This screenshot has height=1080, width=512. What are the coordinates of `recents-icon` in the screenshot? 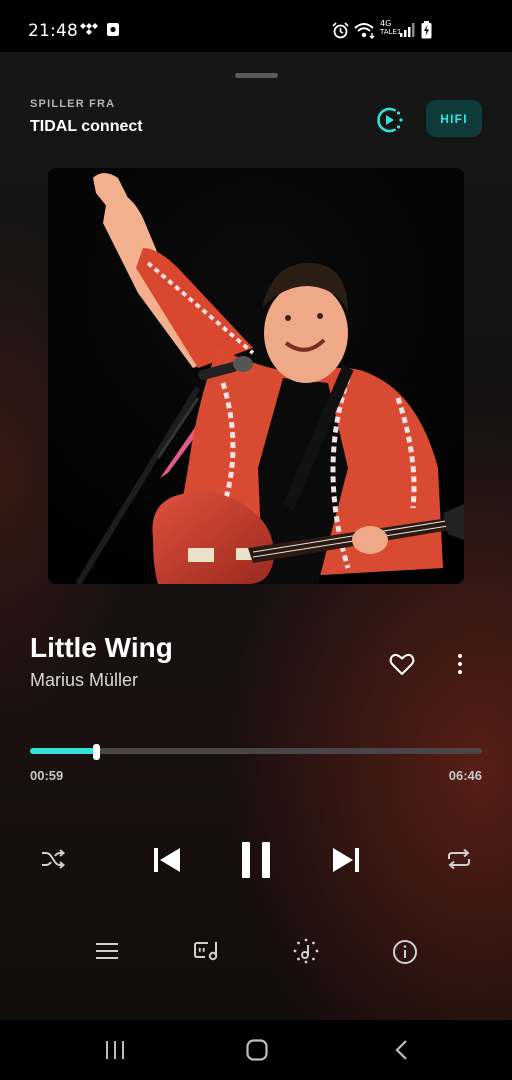 It's located at (115, 1050).